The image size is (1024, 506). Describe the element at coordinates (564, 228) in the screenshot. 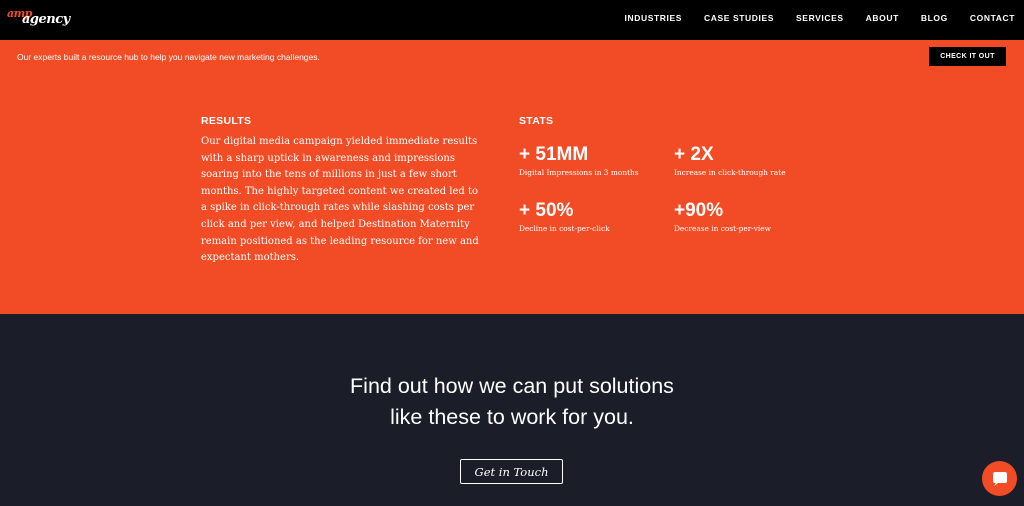

I see `stat-label: Decline in cost-per-click` at that location.